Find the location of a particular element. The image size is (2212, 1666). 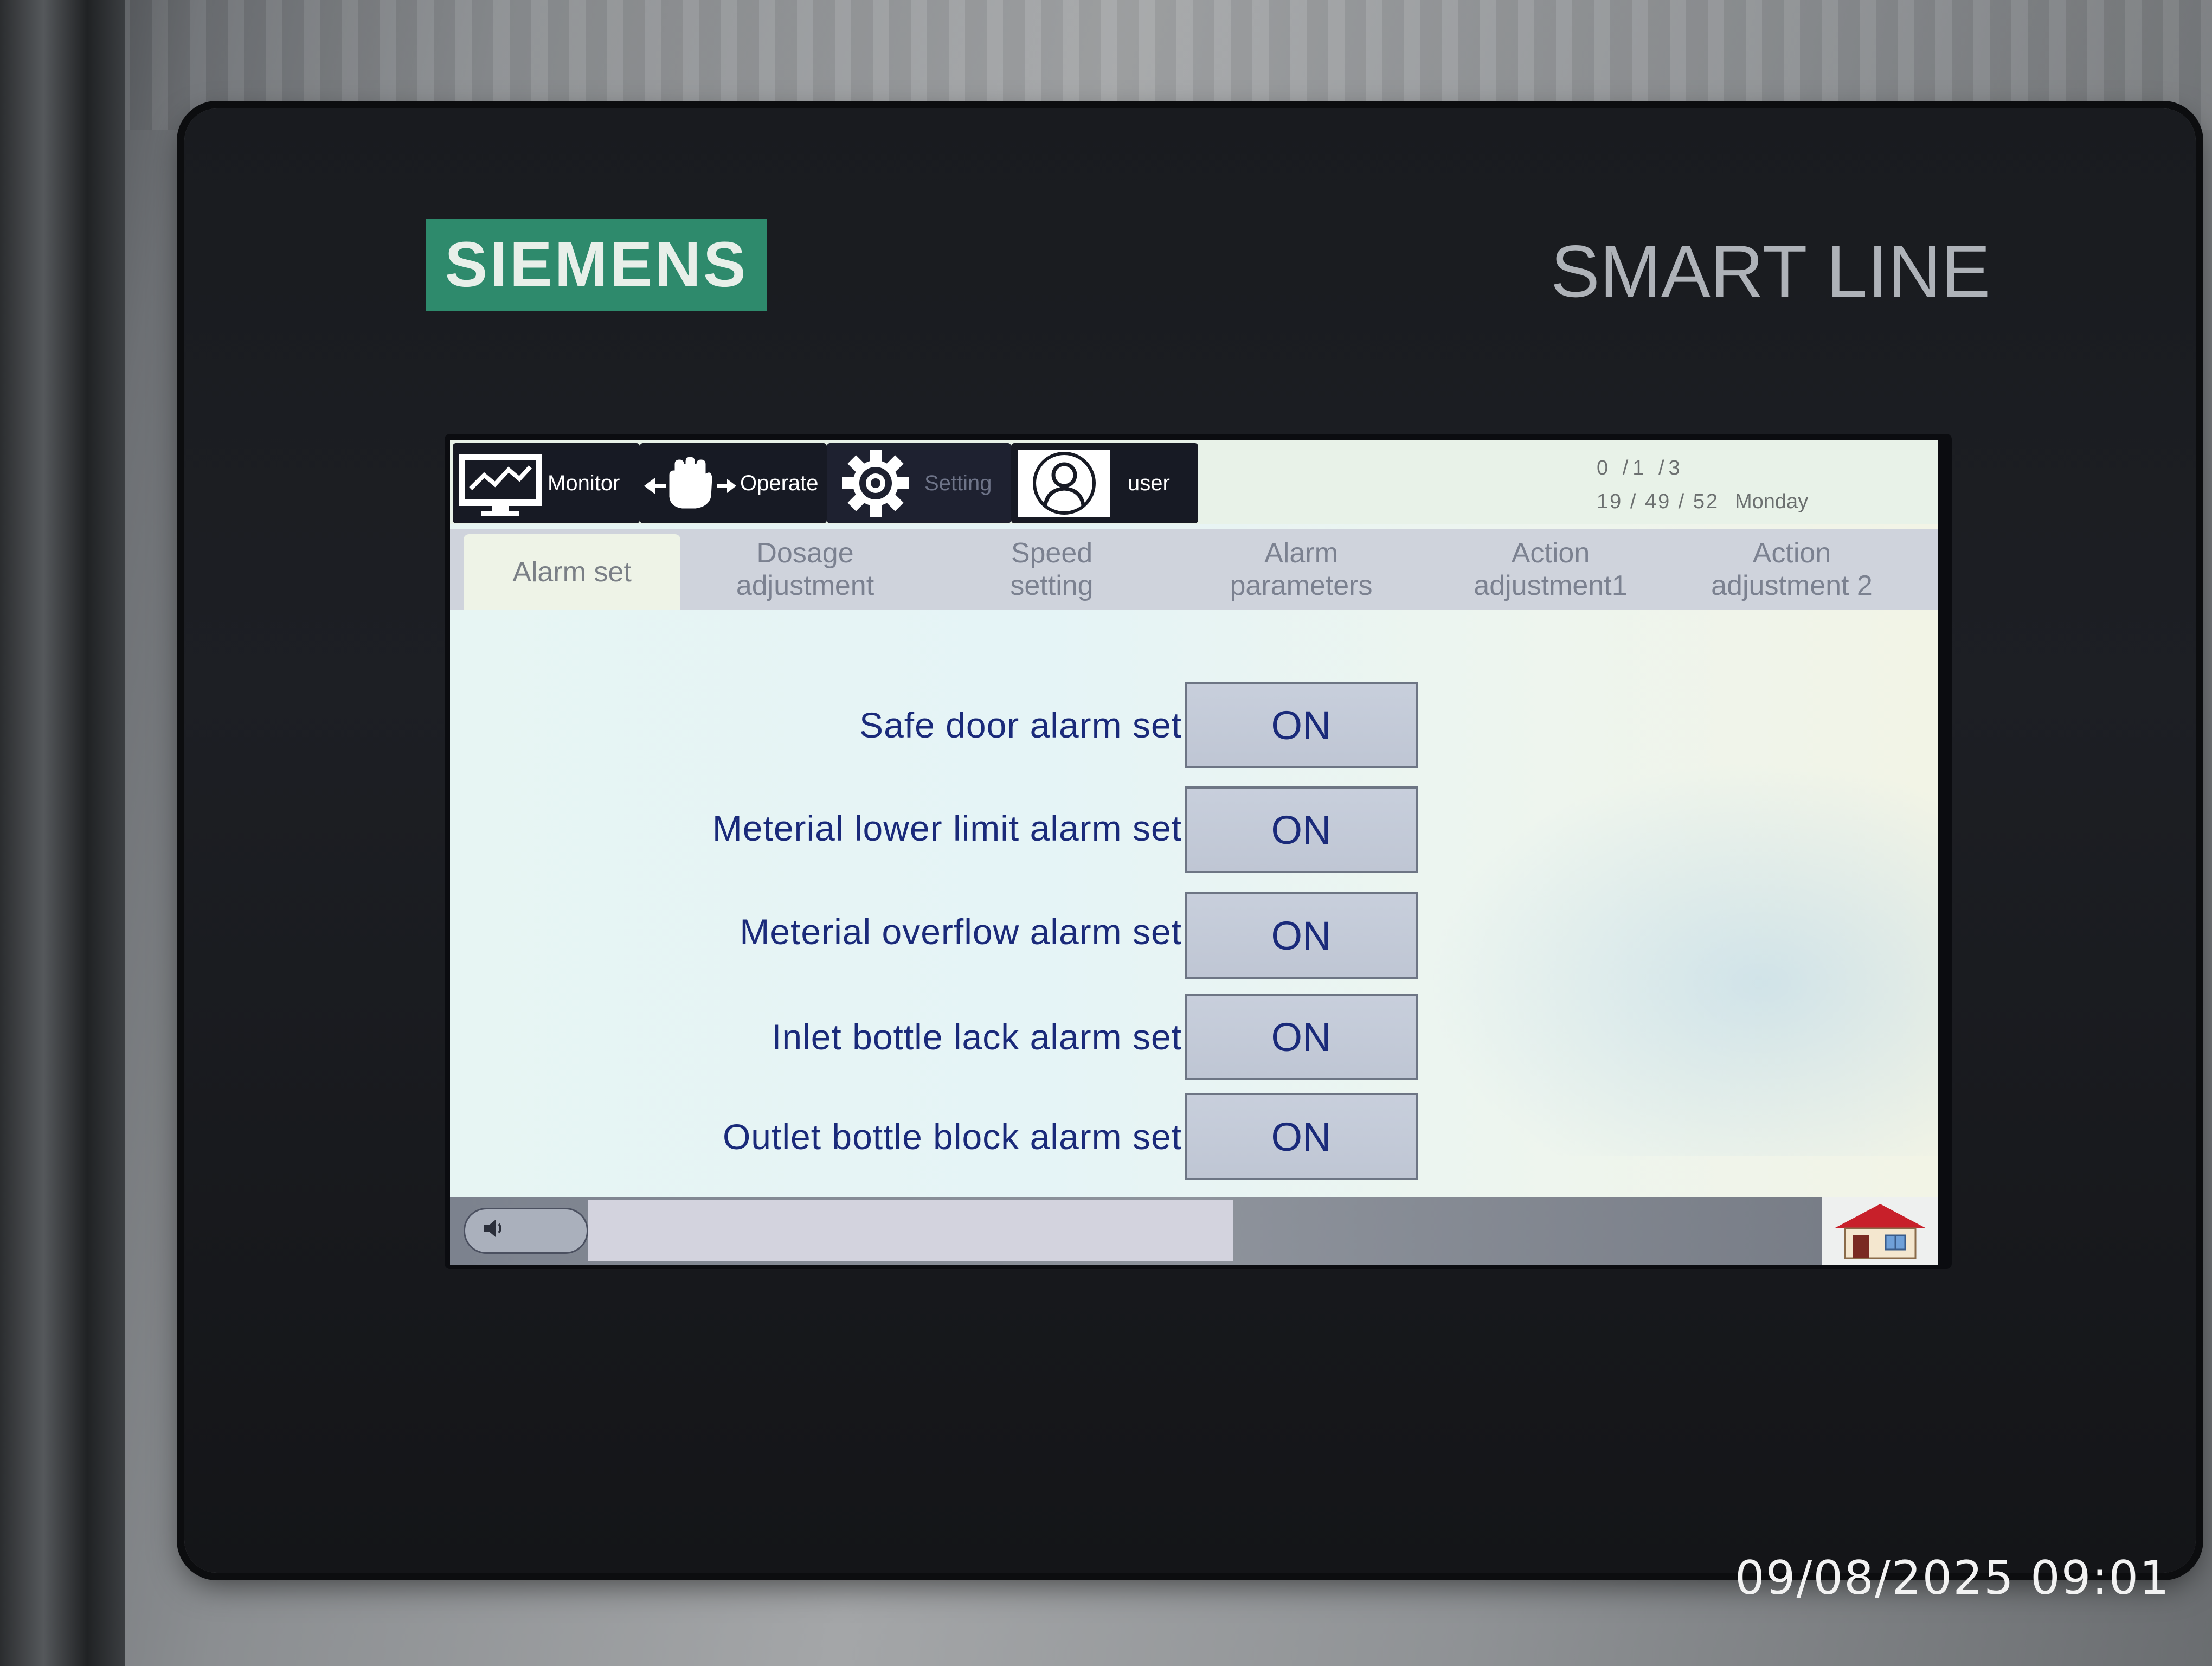

hand-operate-icon is located at coordinates (690, 483).